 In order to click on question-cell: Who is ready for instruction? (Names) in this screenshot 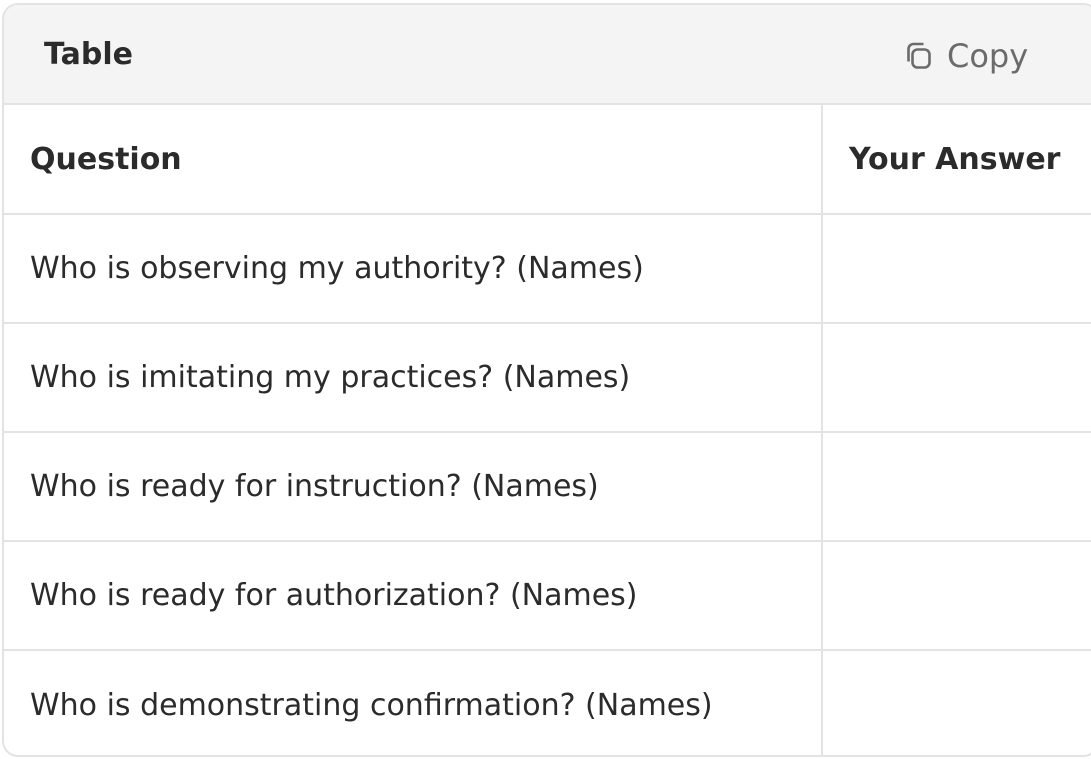, I will do `click(413, 487)`.